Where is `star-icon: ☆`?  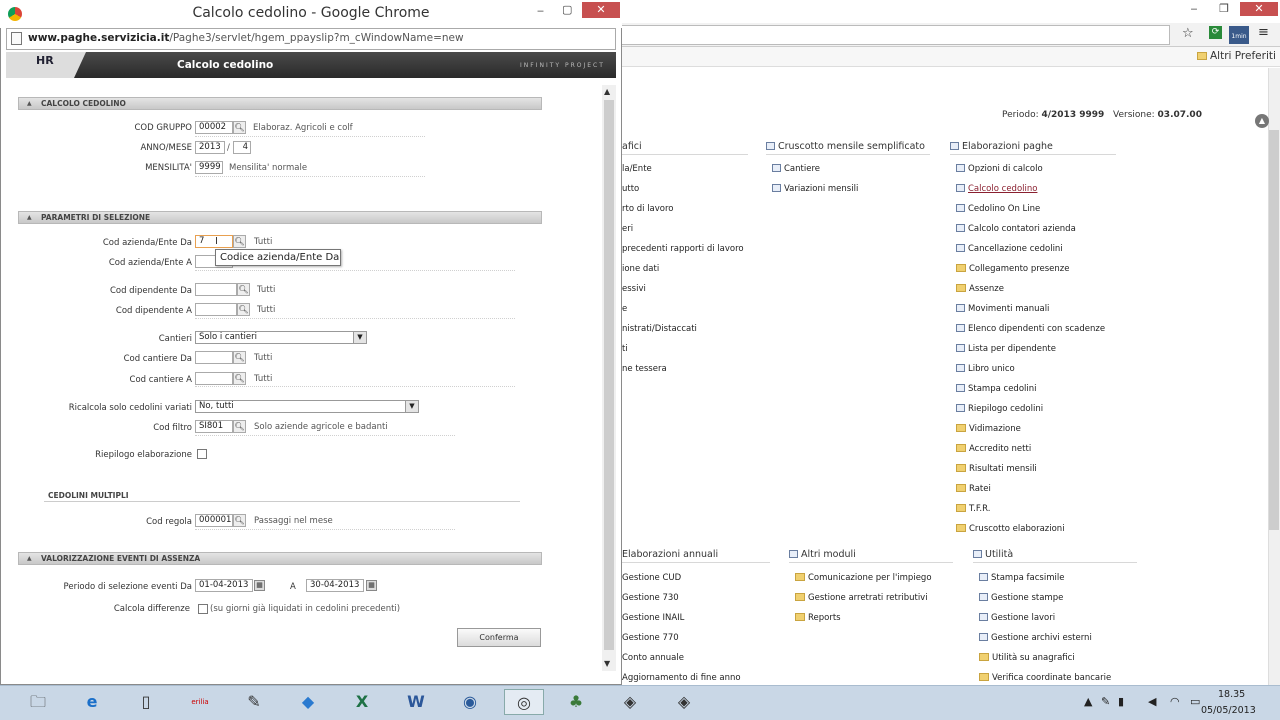 star-icon: ☆ is located at coordinates (1188, 33).